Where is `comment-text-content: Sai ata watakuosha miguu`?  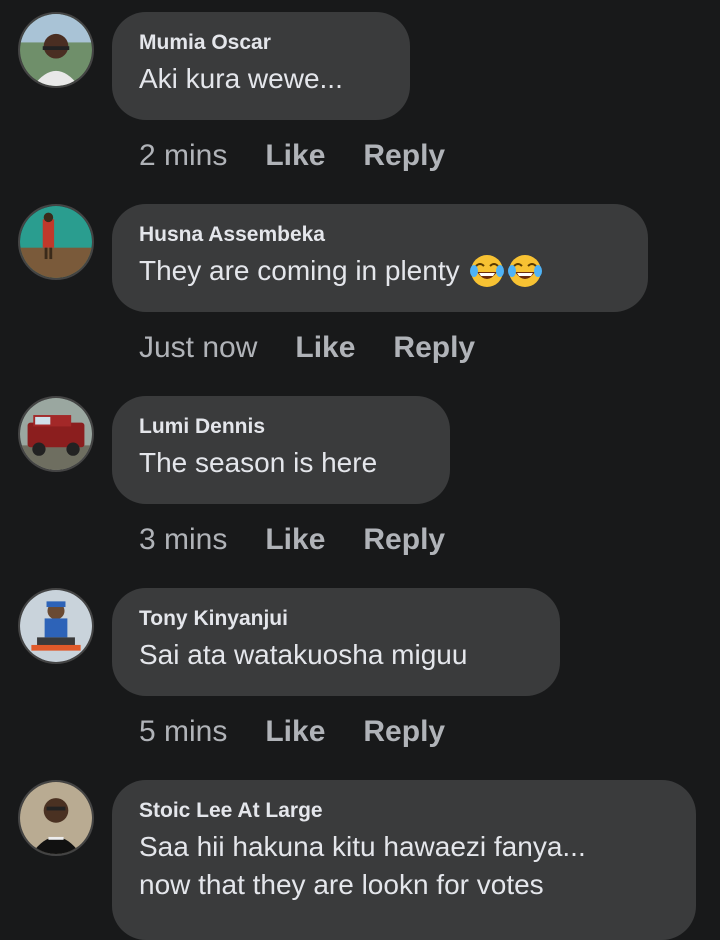
comment-text-content: Sai ata watakuosha miguu is located at coordinates (303, 654).